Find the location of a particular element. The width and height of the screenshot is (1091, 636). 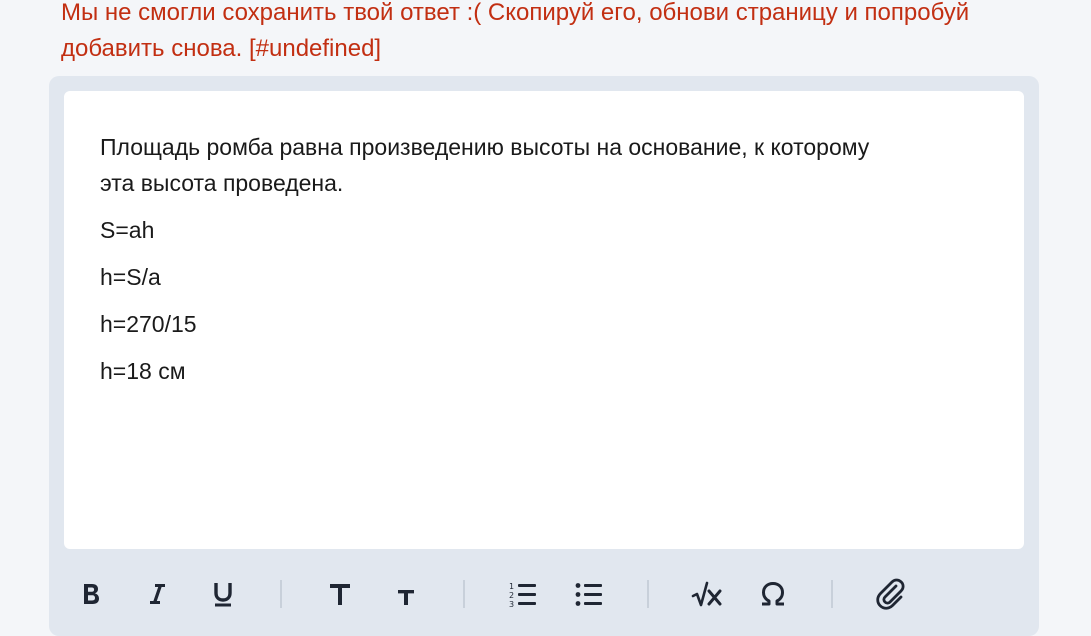

formatting-toolbar: 1 2 3 is located at coordinates (547, 594).